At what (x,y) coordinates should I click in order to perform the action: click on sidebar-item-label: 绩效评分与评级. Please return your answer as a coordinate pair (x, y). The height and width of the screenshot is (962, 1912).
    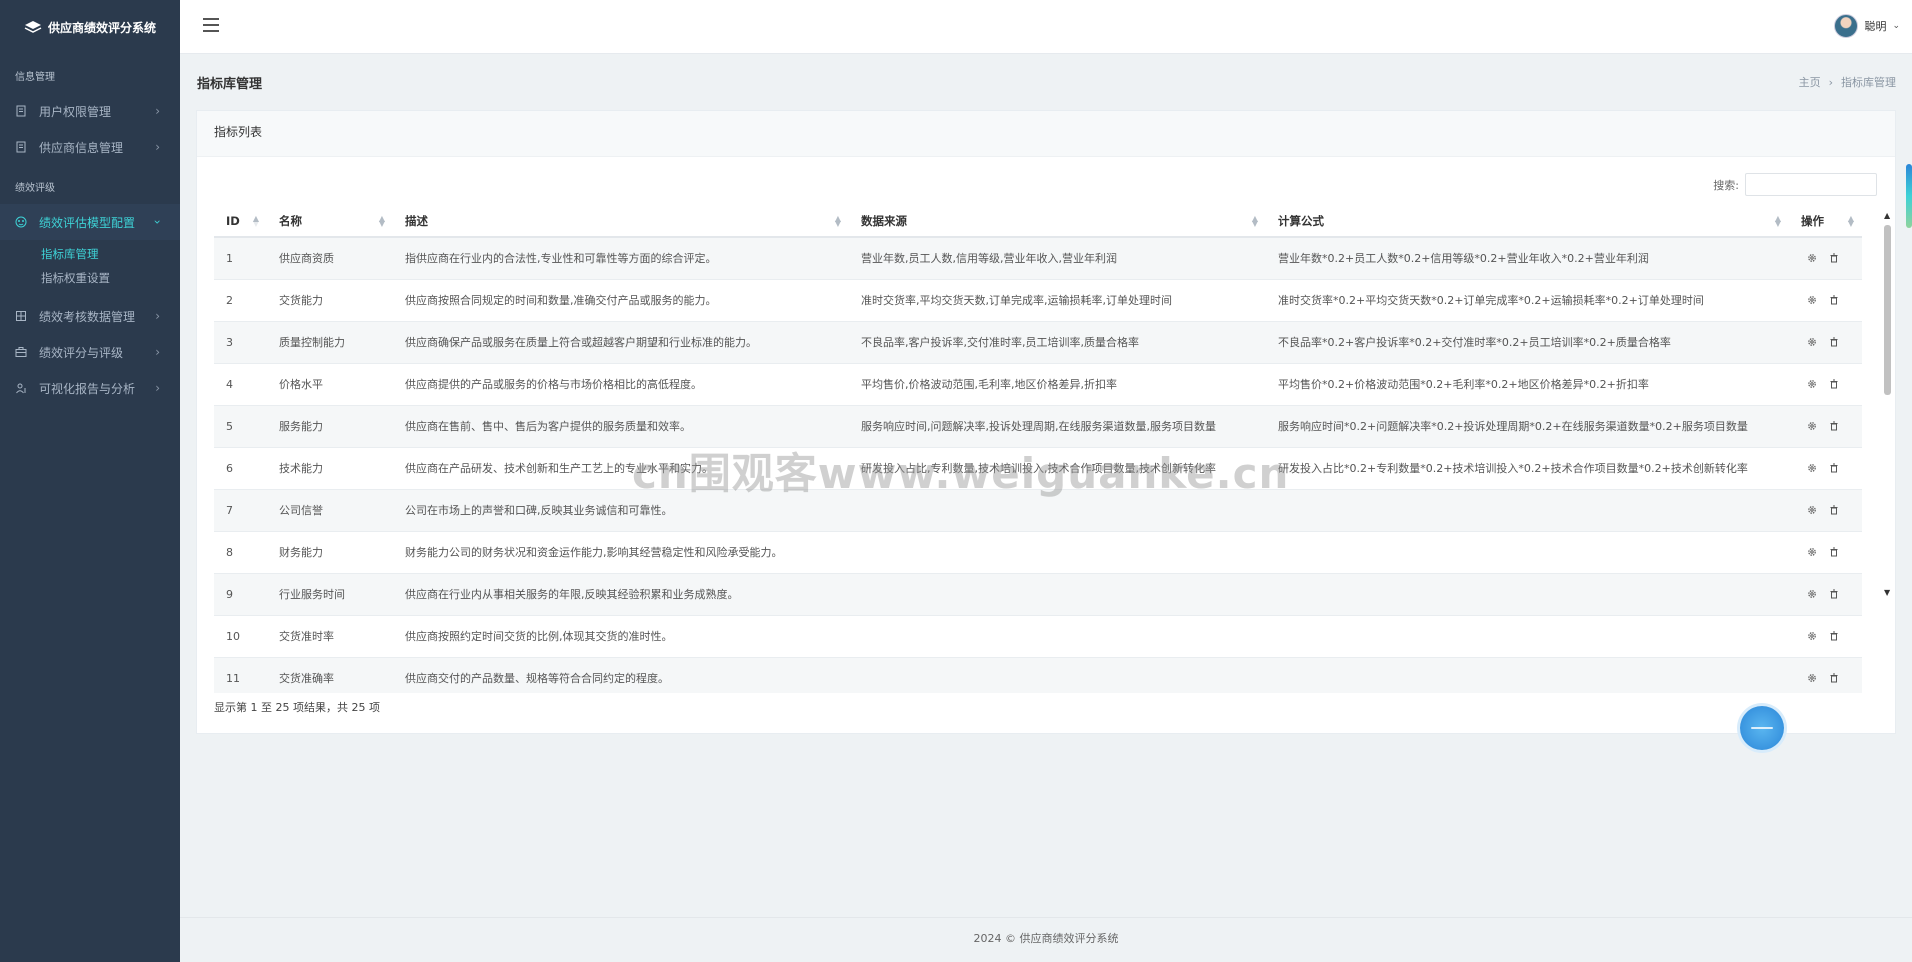
    Looking at the image, I should click on (81, 352).